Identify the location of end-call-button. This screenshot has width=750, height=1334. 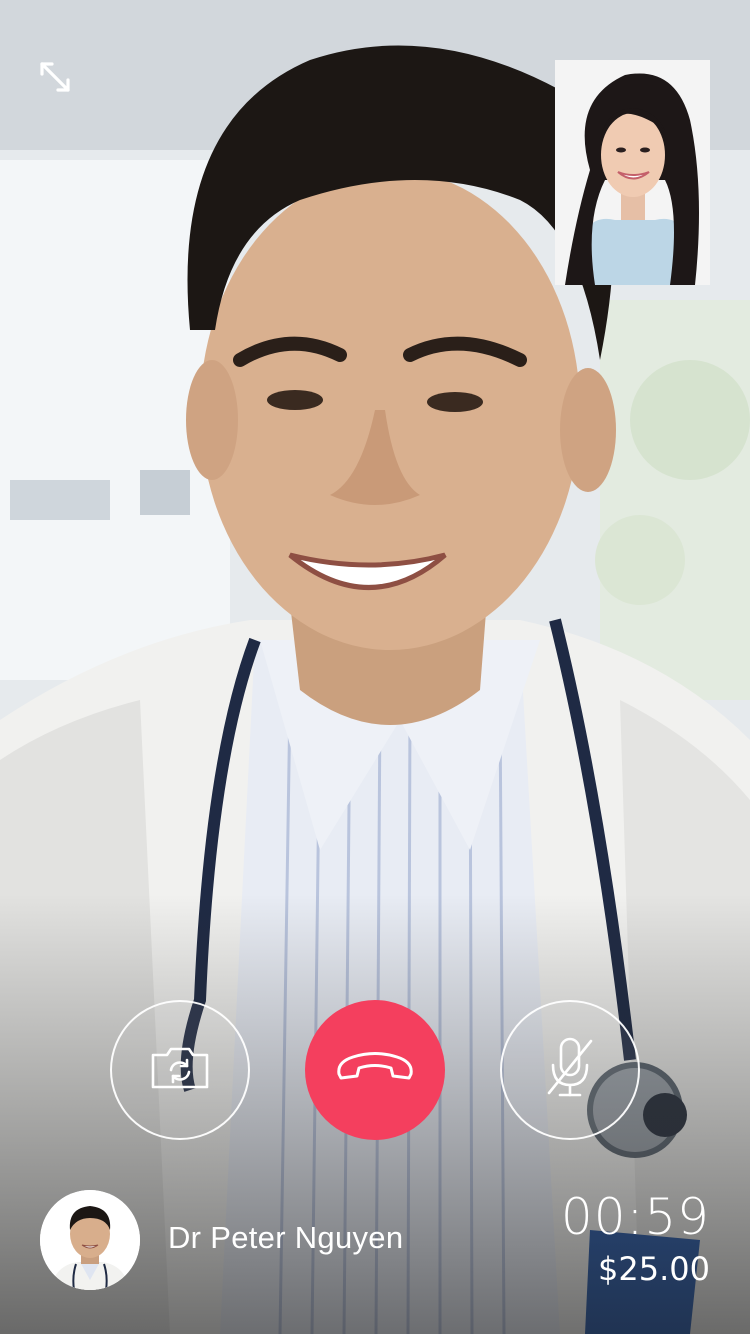
(375, 1070).